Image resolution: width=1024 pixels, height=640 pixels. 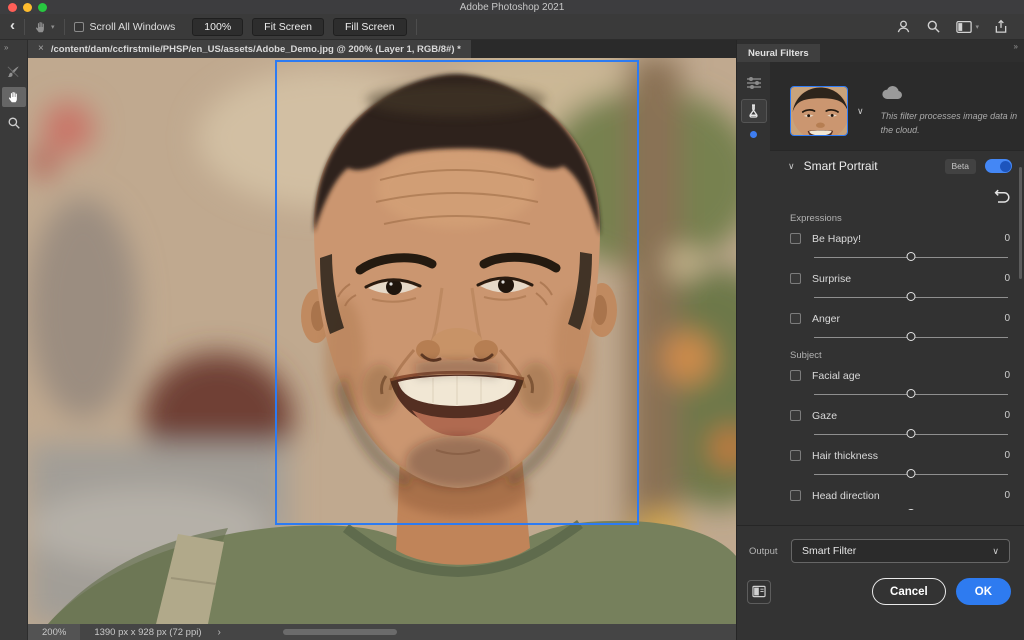 I want to click on fill-screen-button: Fill Screen, so click(x=370, y=26).